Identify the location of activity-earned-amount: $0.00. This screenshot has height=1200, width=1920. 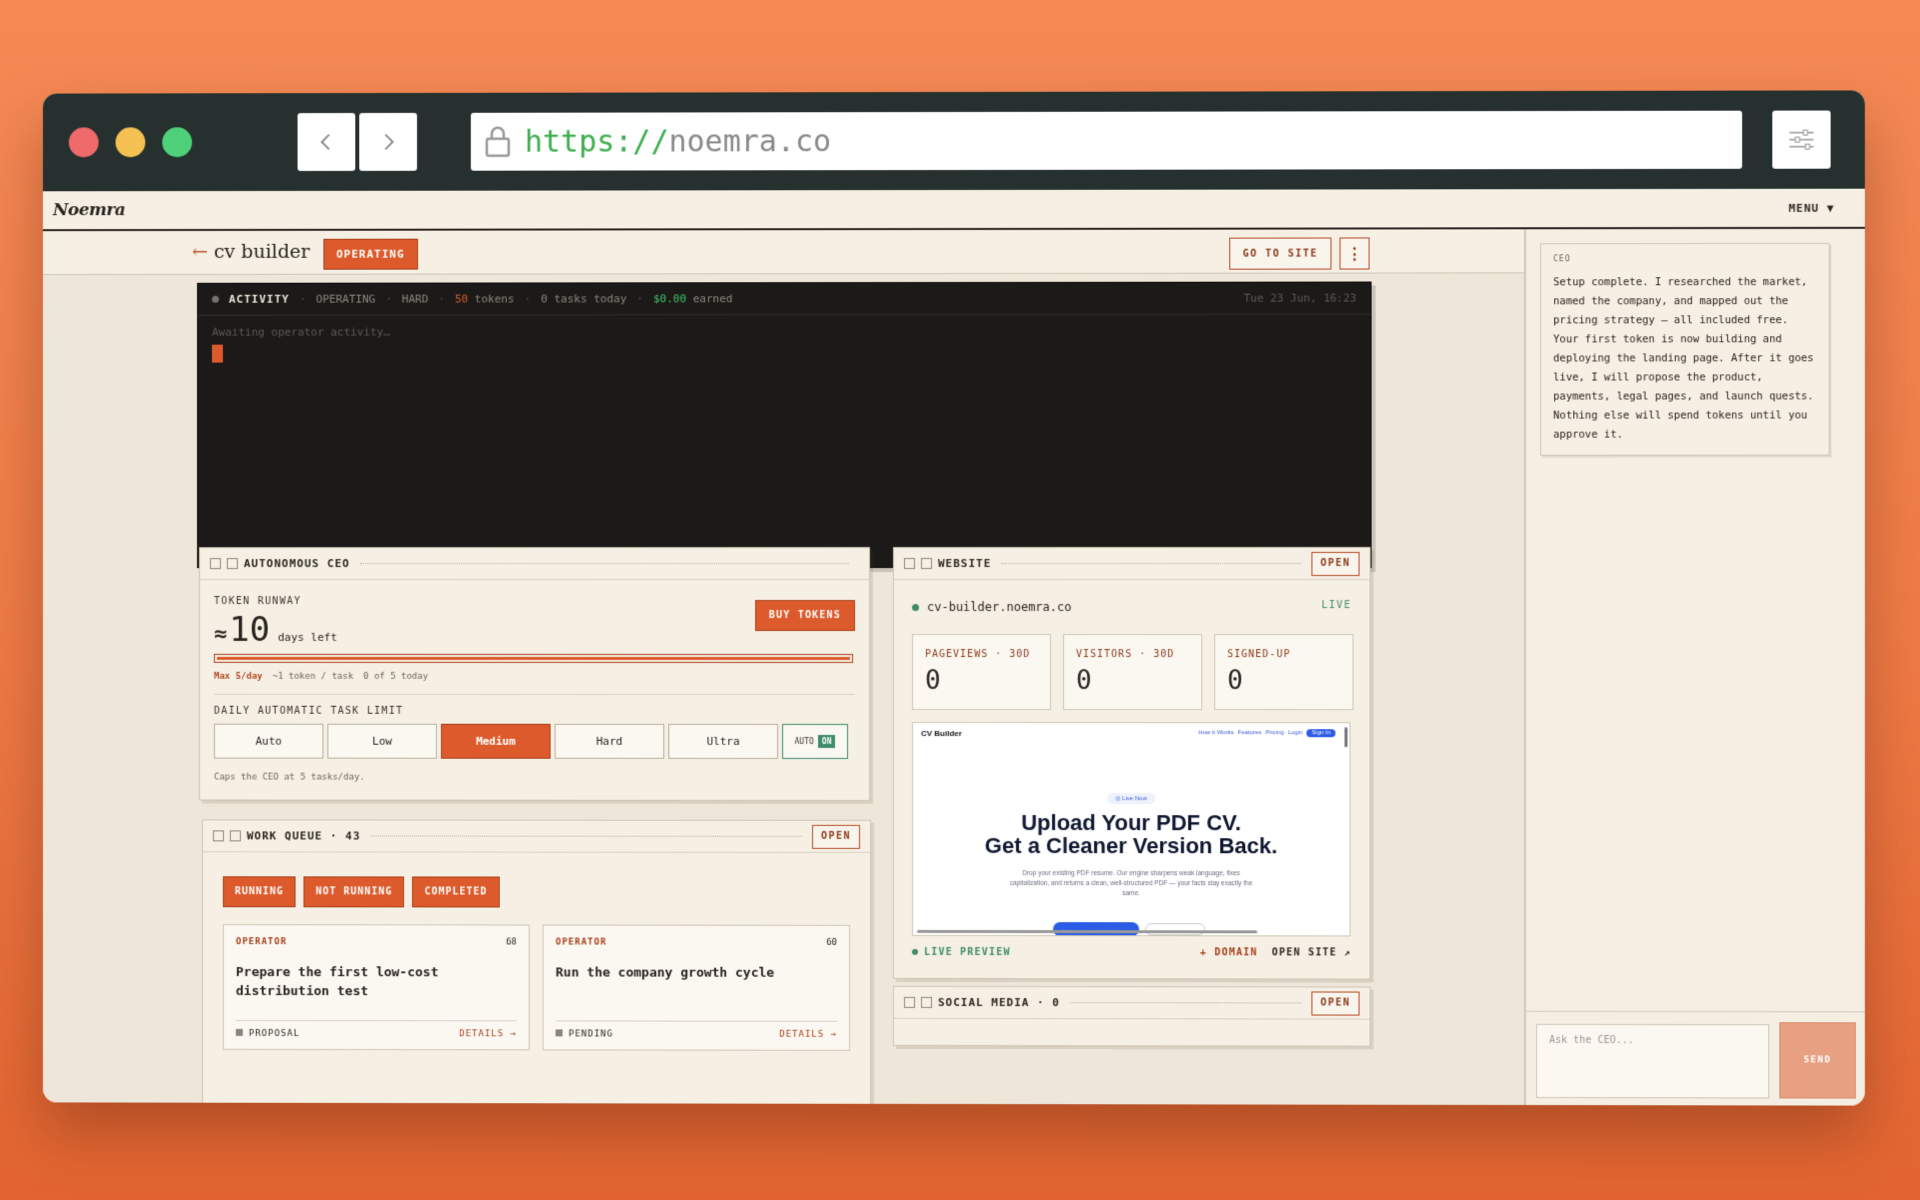
(670, 299).